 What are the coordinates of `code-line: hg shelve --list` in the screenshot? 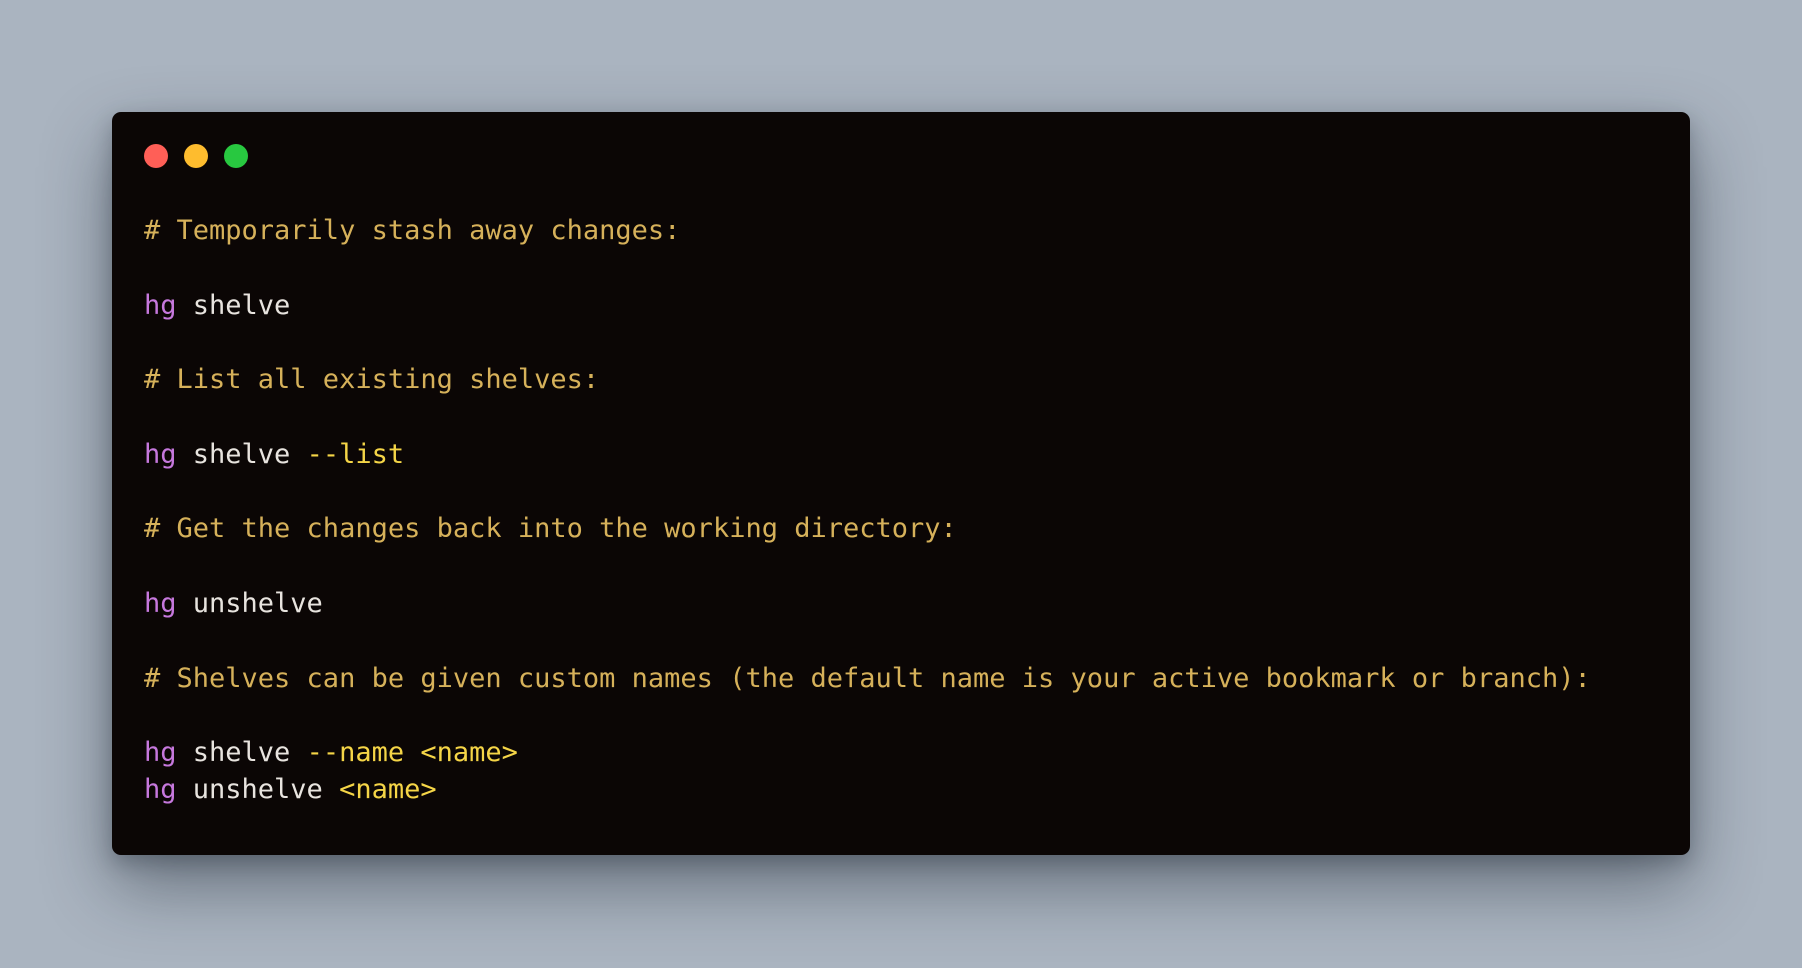 It's located at (867, 454).